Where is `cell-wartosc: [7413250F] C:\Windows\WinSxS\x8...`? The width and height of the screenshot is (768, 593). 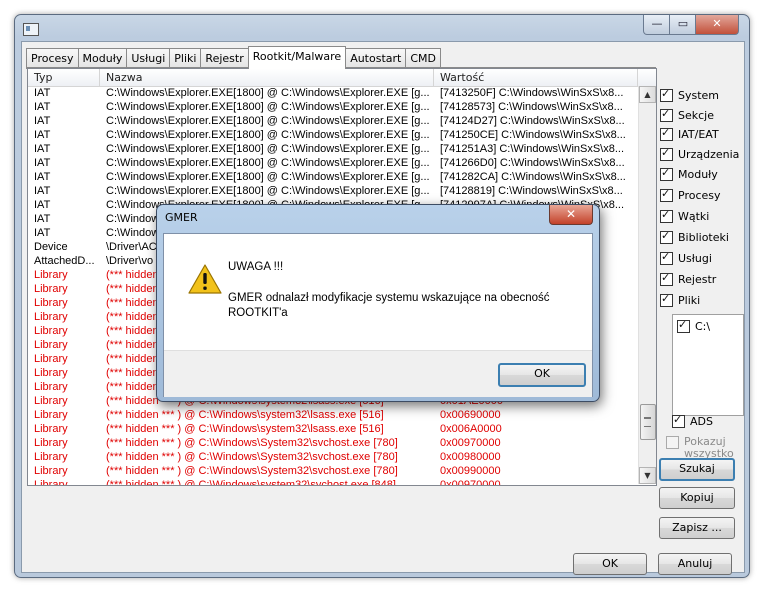
cell-wartosc: [7413250F] C:\Windows\WinSxS\x8... is located at coordinates (532, 93).